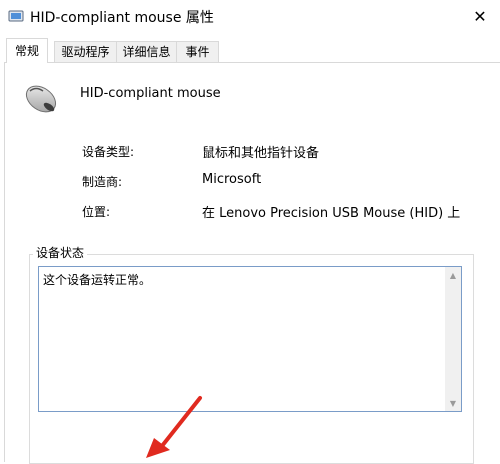  I want to click on tab-general: 常规, so click(27, 50).